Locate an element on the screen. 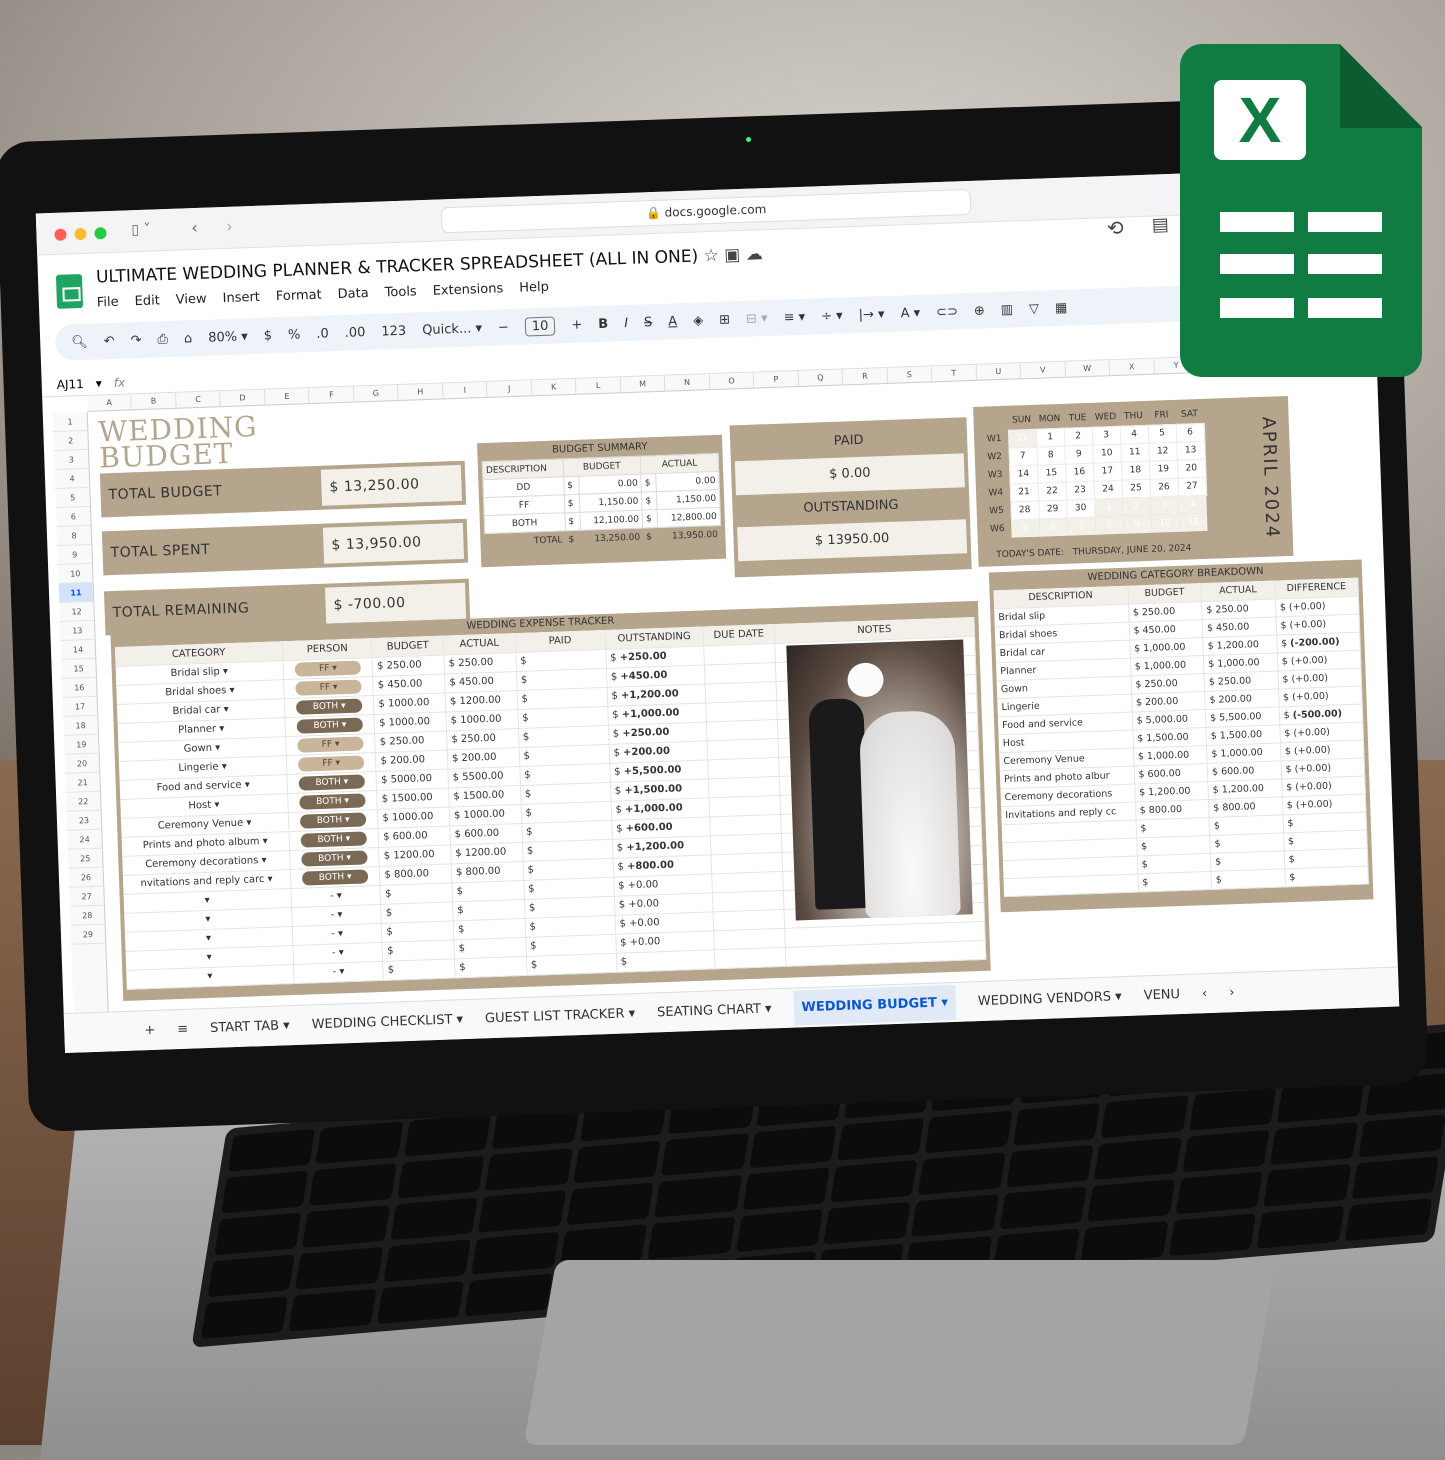 This screenshot has height=1460, width=1445. row-header: 28 is located at coordinates (87, 916).